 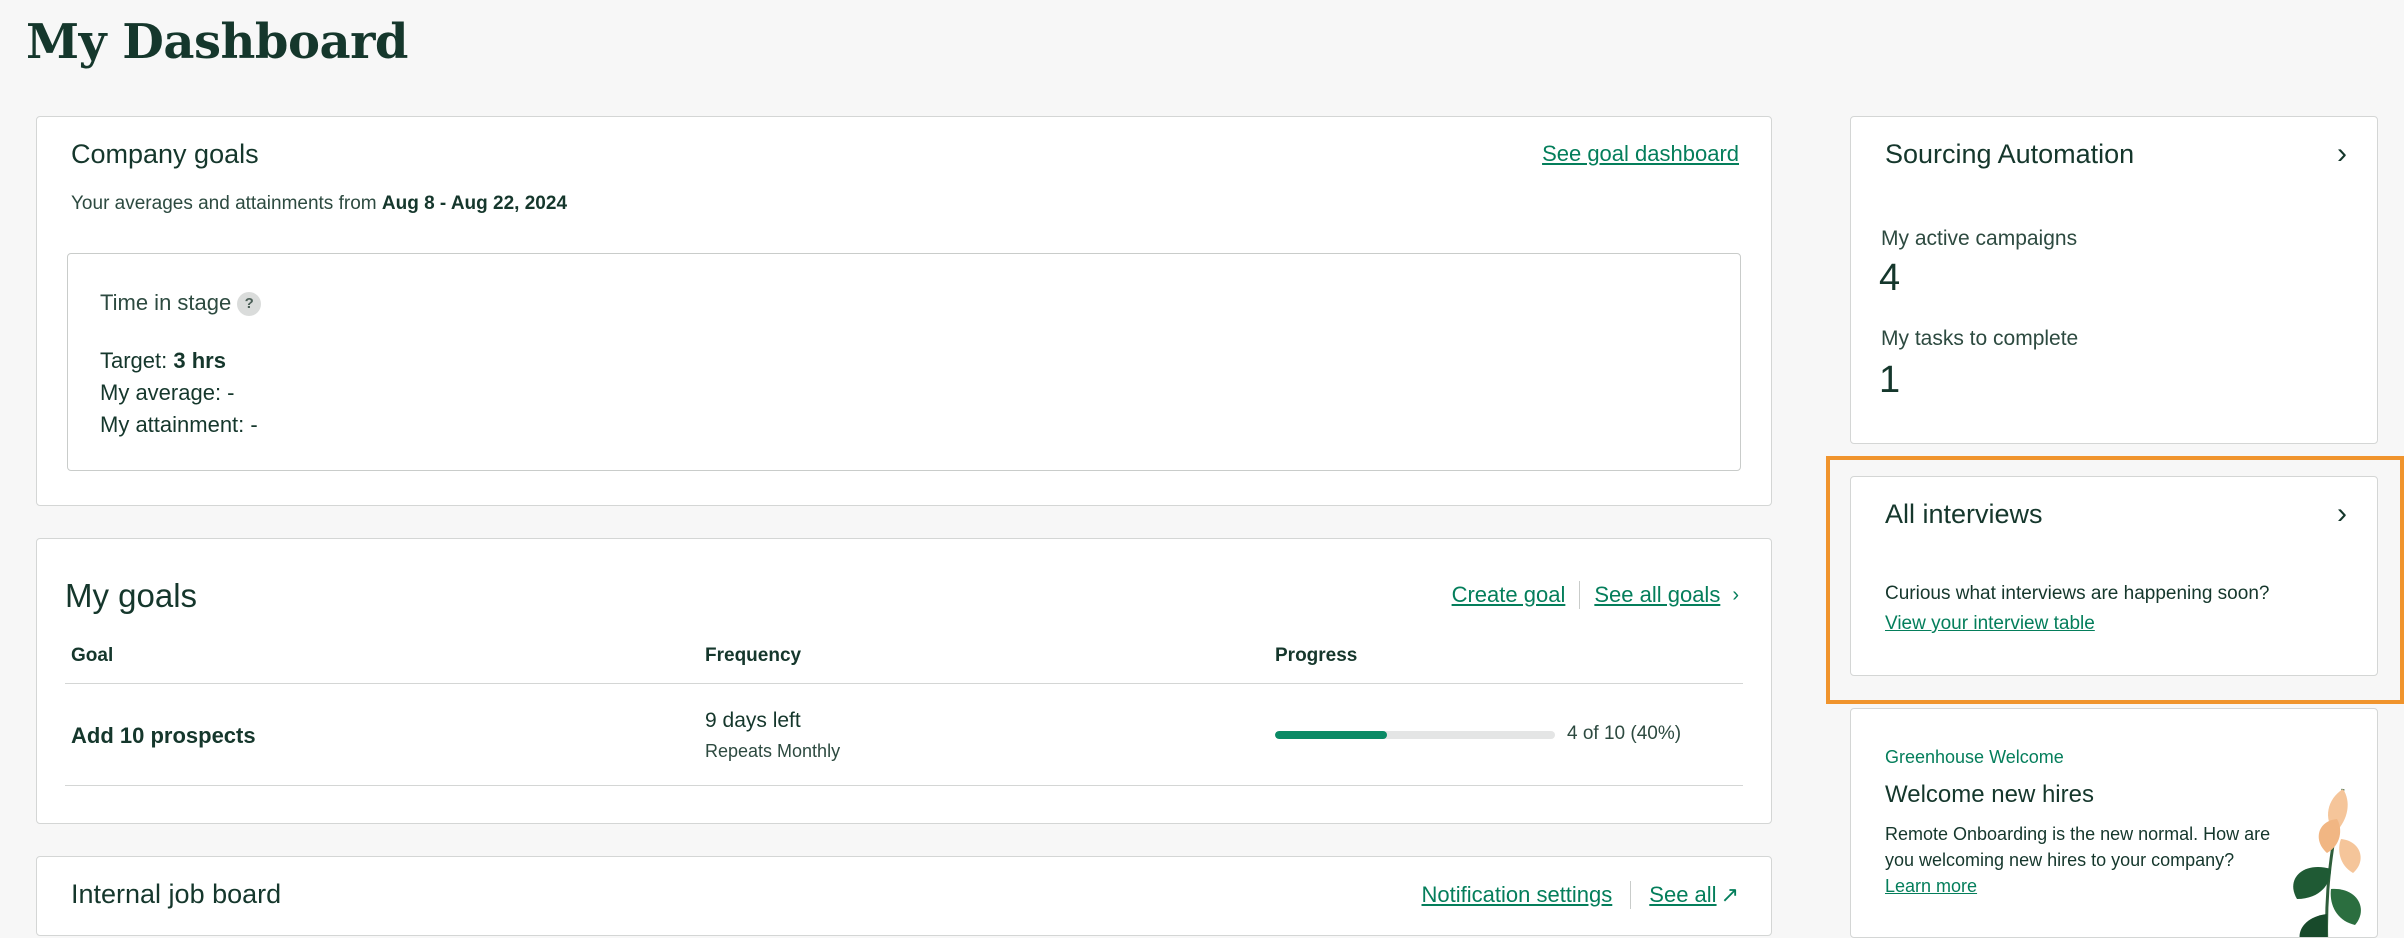 I want to click on progress-bar-fill, so click(x=1331, y=735).